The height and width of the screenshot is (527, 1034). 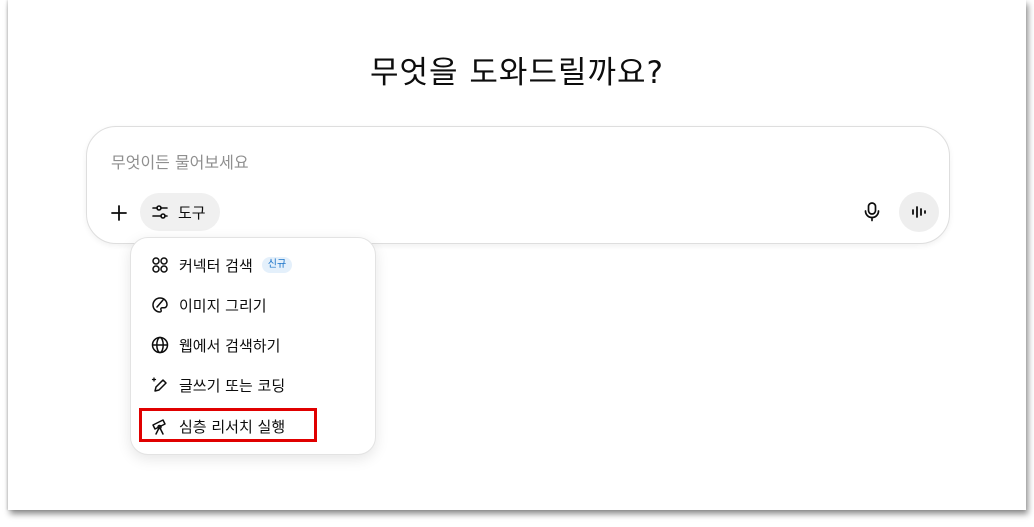 I want to click on voice-mode-button, so click(x=919, y=212).